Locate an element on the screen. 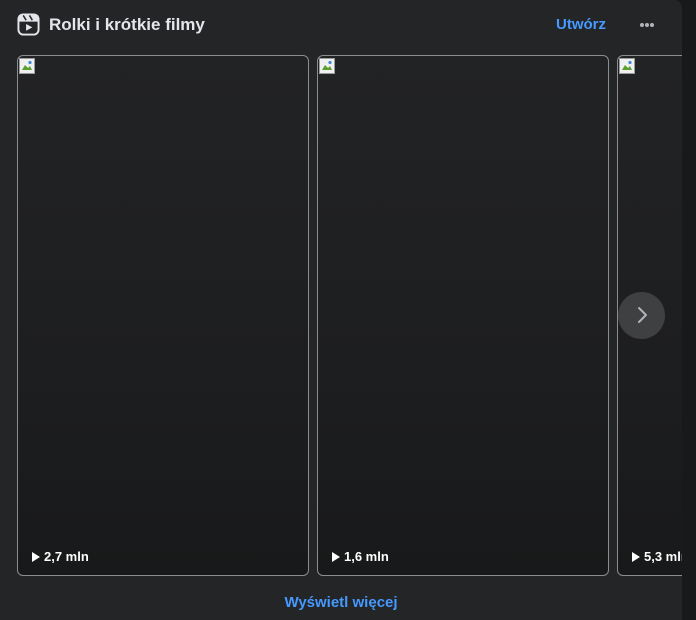 The height and width of the screenshot is (620, 696). reels-icon is located at coordinates (28, 24).